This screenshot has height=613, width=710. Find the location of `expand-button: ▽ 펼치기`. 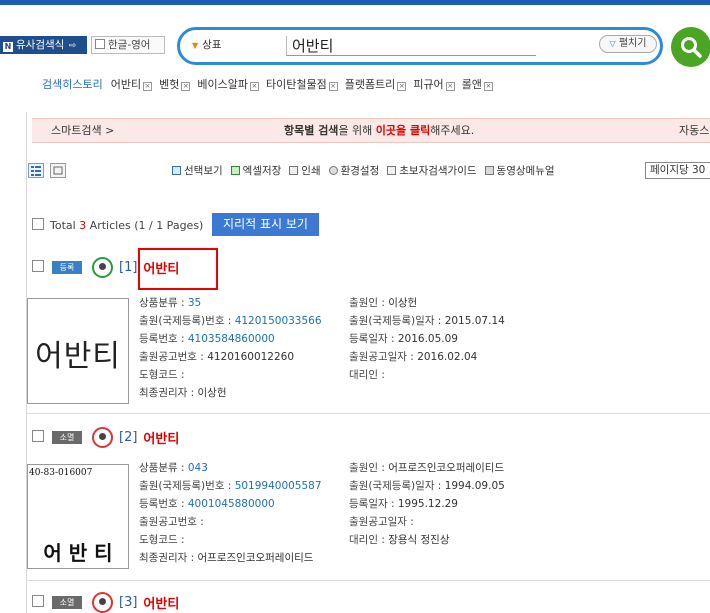

expand-button: ▽ 펼치기 is located at coordinates (628, 44).